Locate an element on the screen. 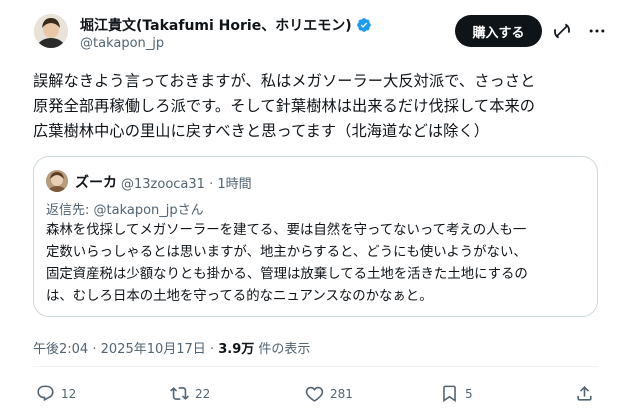  post-line: 原発全部再稼働しろ派です。そして針葉樹林は出来るだけ伐採して本来の is located at coordinates (284, 106).